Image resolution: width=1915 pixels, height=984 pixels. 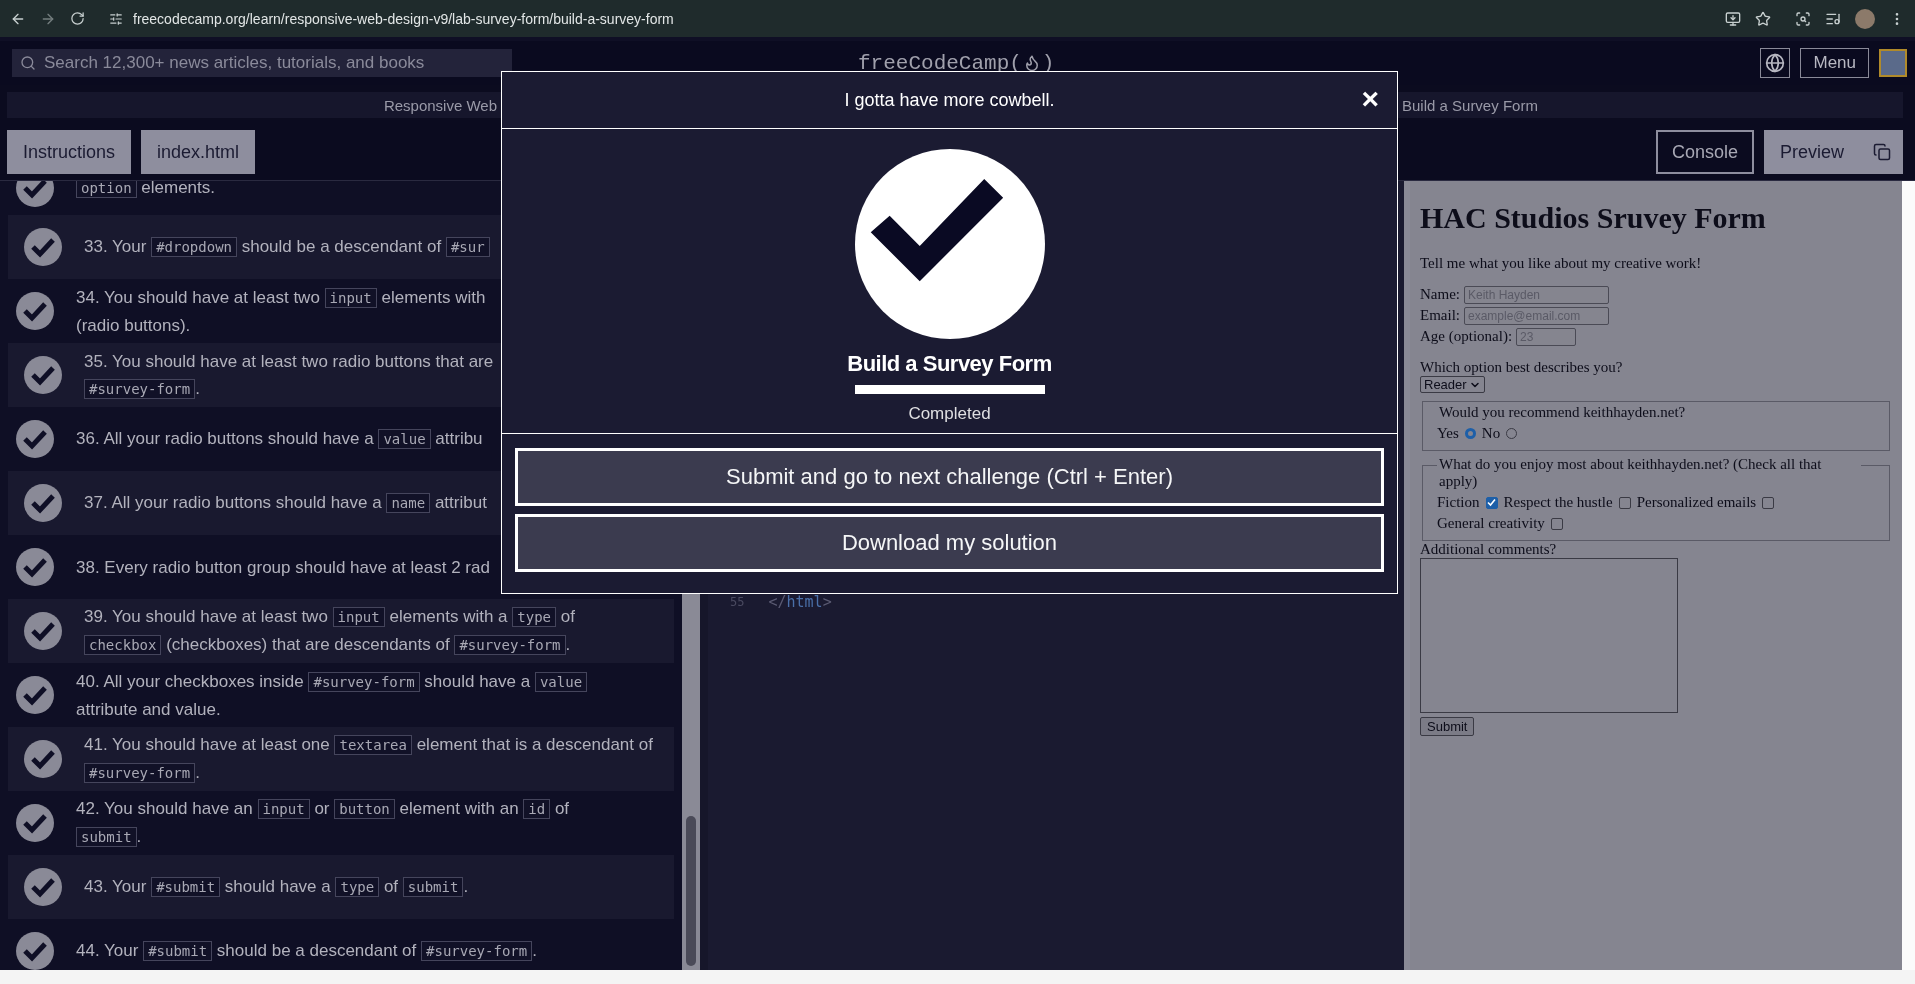 What do you see at coordinates (1763, 18) in the screenshot?
I see `star-icon` at bounding box center [1763, 18].